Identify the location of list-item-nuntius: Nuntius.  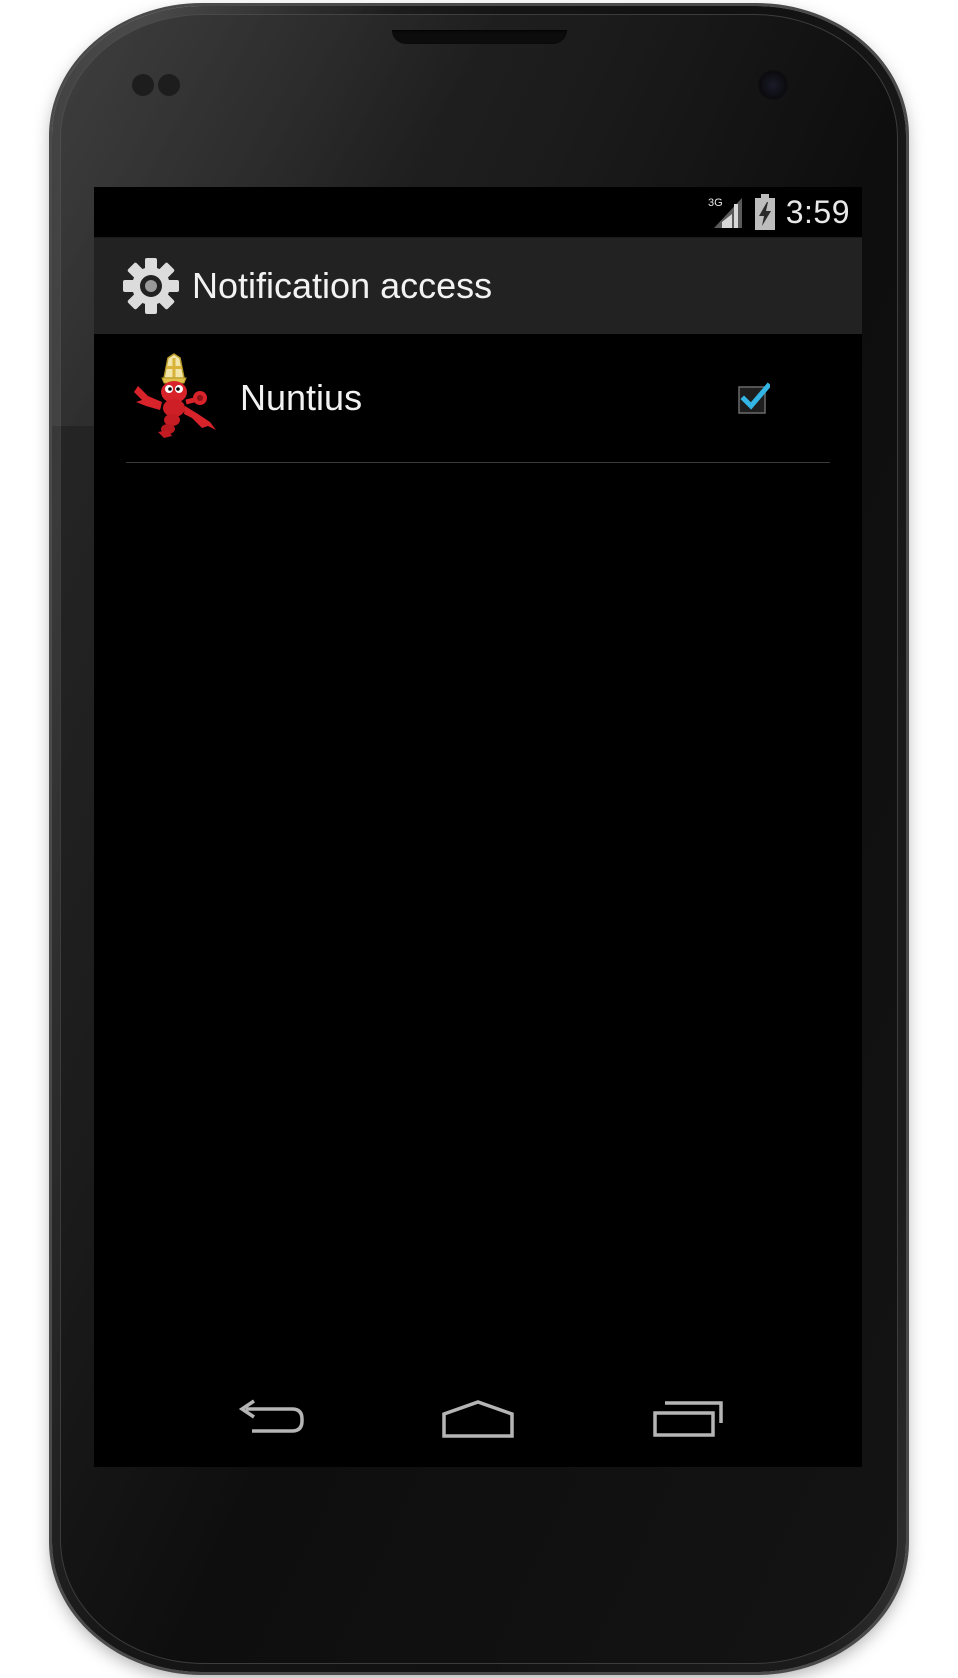
(478, 398).